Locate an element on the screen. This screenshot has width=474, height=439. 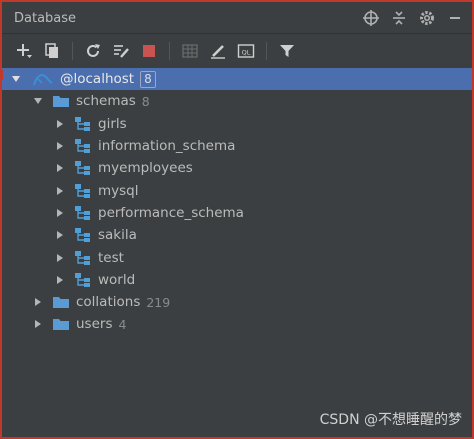
watermark: CSDN @不想睡醒的梦 is located at coordinates (390, 420).